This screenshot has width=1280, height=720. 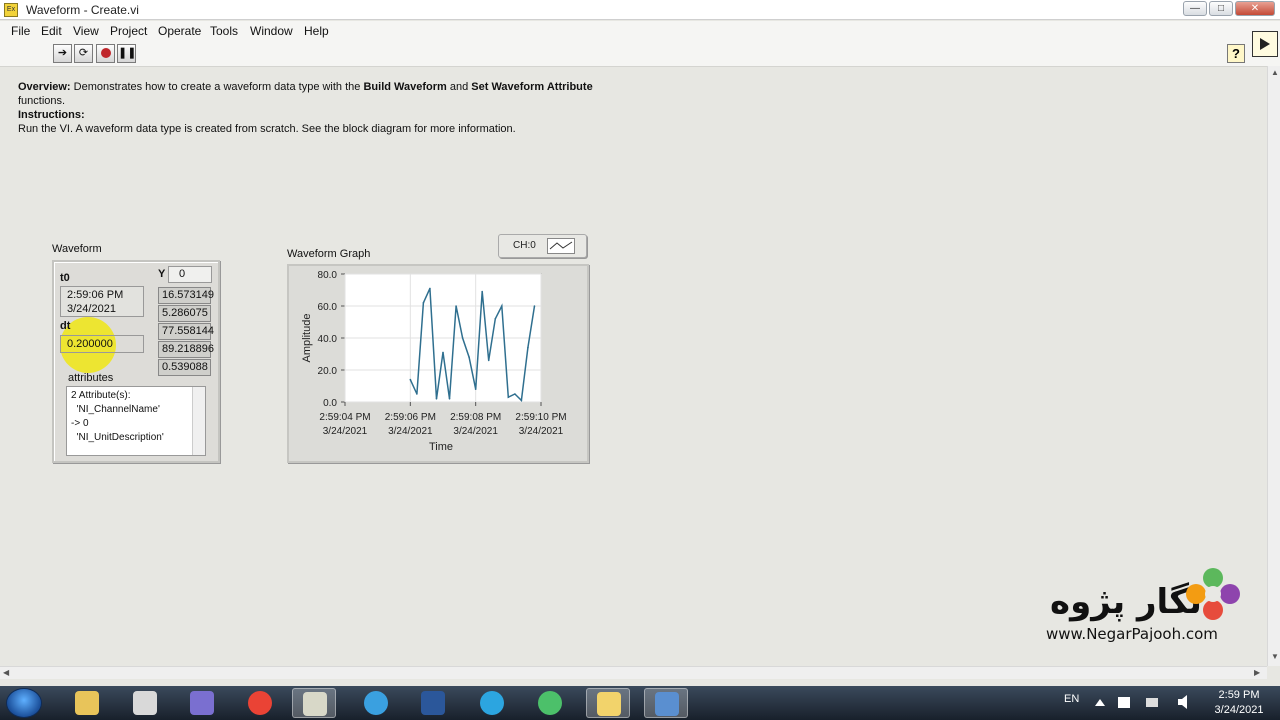 I want to click on attribute-line: 'NI_UnitDescription', so click(x=117, y=437).